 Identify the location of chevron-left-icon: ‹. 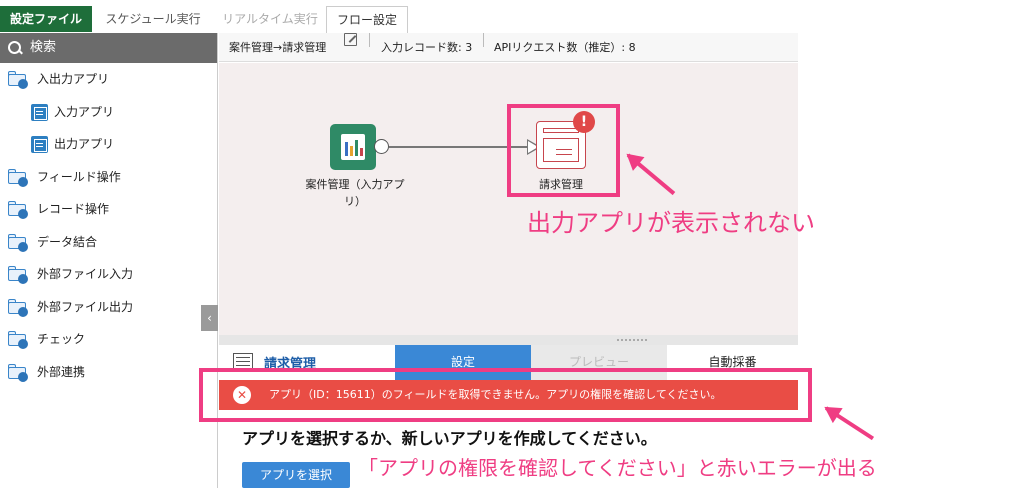
(209, 318).